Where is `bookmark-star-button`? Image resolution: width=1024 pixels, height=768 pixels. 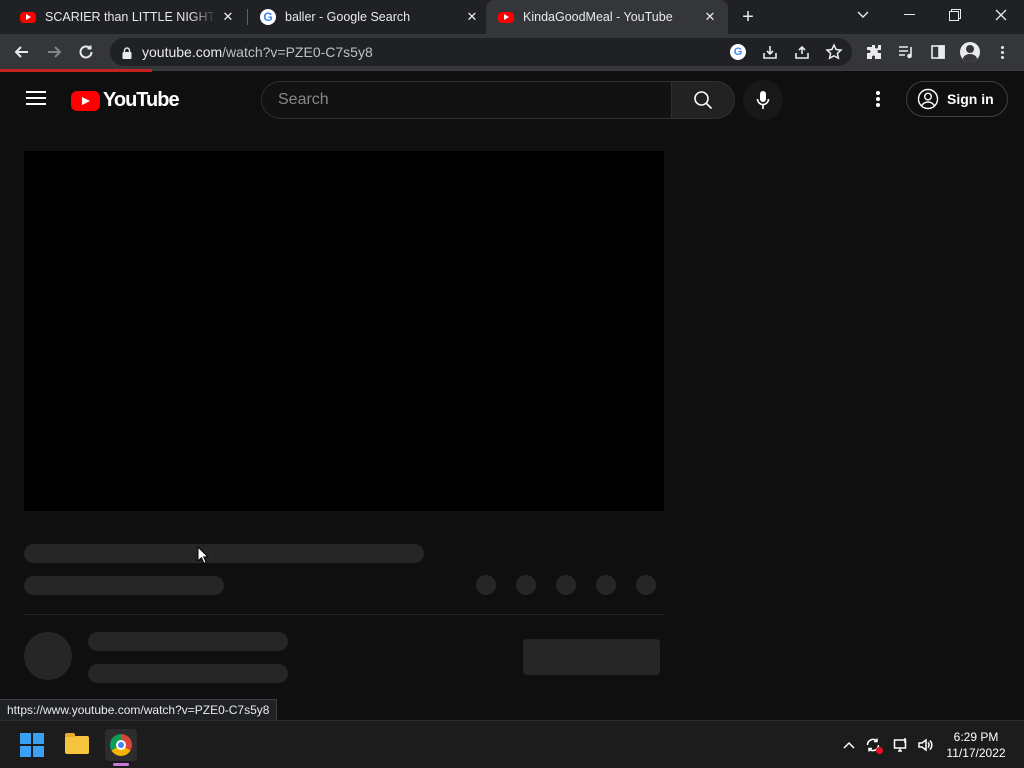
bookmark-star-button is located at coordinates (834, 52).